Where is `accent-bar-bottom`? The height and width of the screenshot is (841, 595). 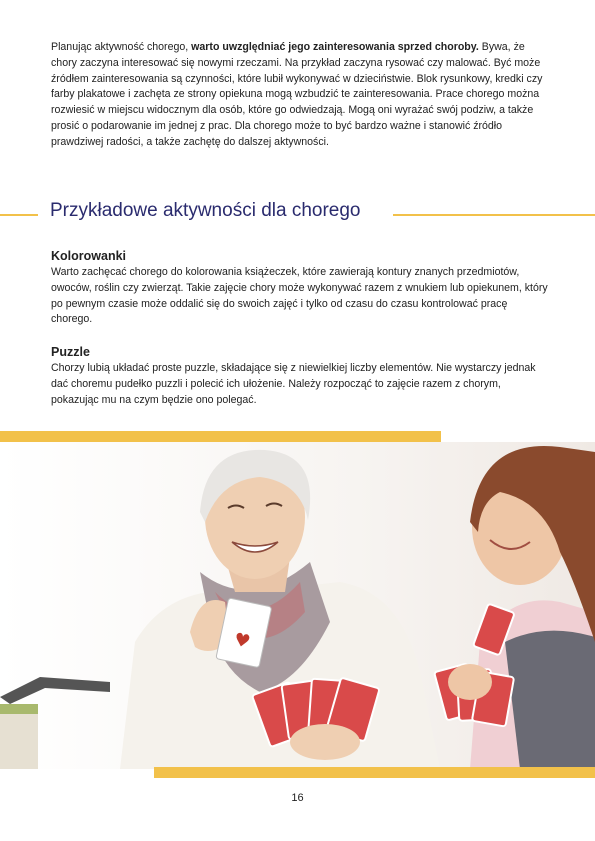 accent-bar-bottom is located at coordinates (374, 772).